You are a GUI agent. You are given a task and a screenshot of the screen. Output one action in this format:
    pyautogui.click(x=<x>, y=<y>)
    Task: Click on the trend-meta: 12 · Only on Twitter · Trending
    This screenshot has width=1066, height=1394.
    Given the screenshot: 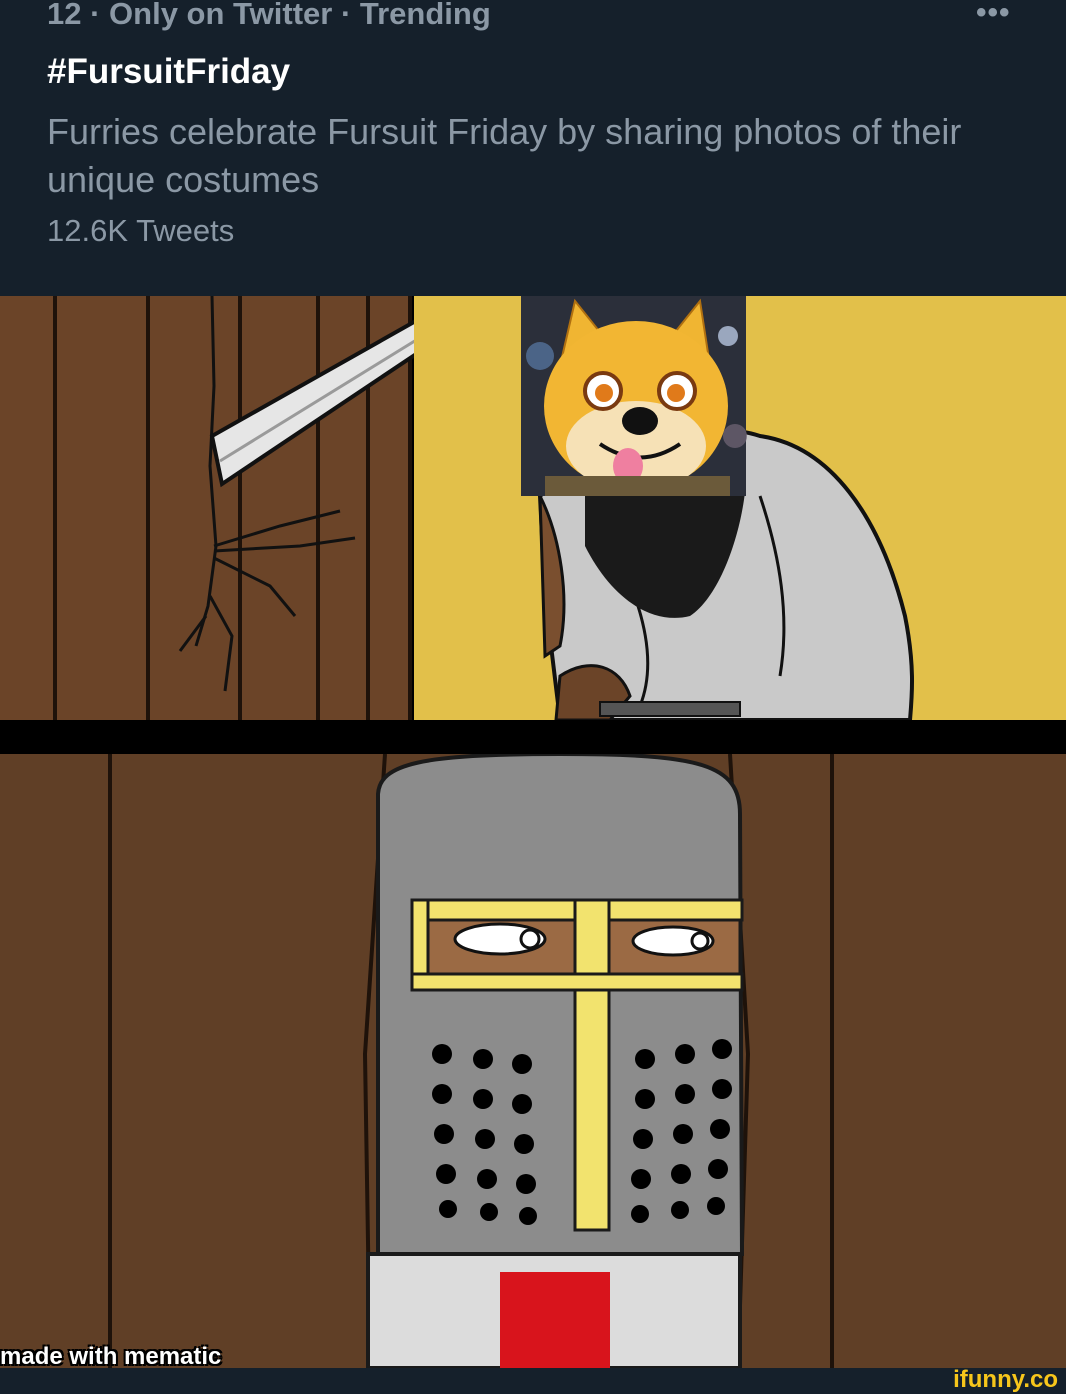 What is the action you would take?
    pyautogui.click(x=269, y=15)
    